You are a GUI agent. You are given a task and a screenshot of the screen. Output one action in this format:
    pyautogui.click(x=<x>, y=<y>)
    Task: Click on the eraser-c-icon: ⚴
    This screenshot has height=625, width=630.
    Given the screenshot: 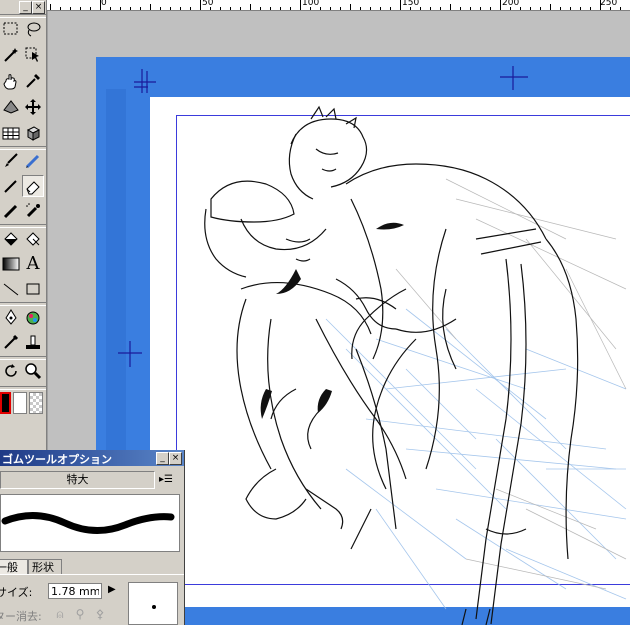 What is the action you would take?
    pyautogui.click(x=100, y=614)
    